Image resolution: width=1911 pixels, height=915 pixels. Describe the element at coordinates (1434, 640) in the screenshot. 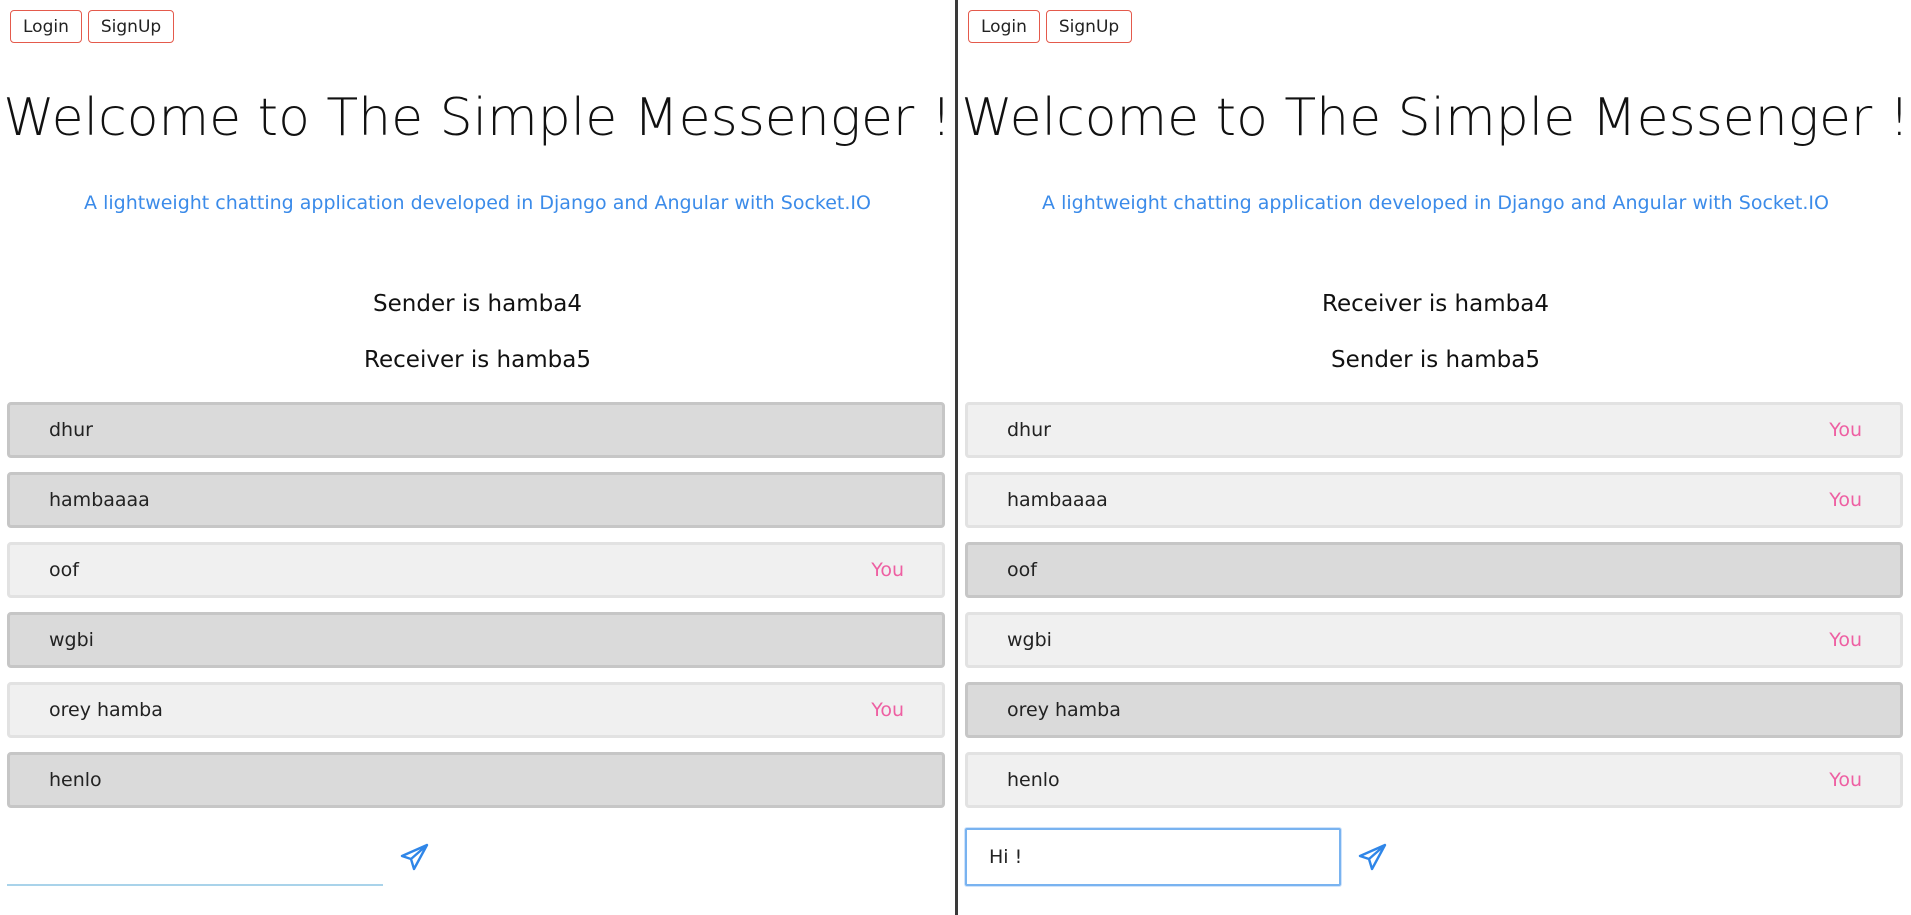

I see `message-item: wgbi You` at that location.